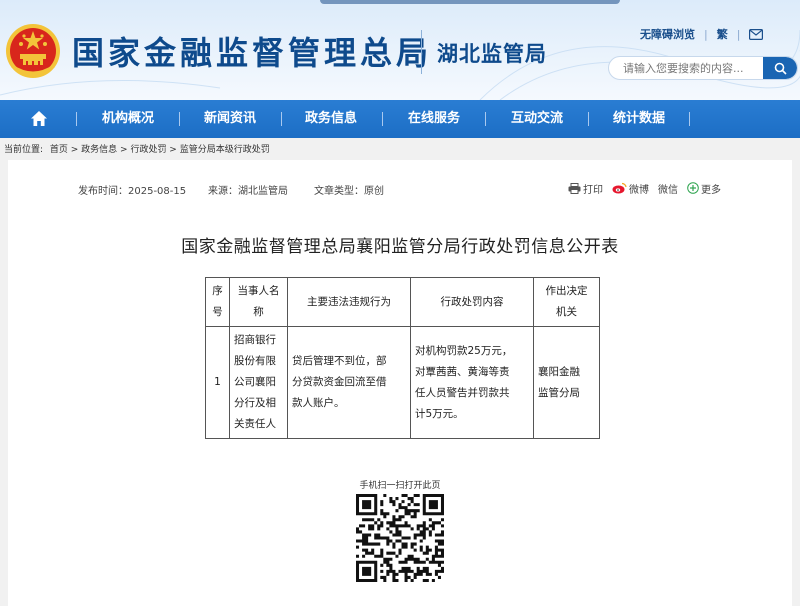 This screenshot has width=800, height=606. I want to click on traditional-chinese-link: 繁, so click(722, 34).